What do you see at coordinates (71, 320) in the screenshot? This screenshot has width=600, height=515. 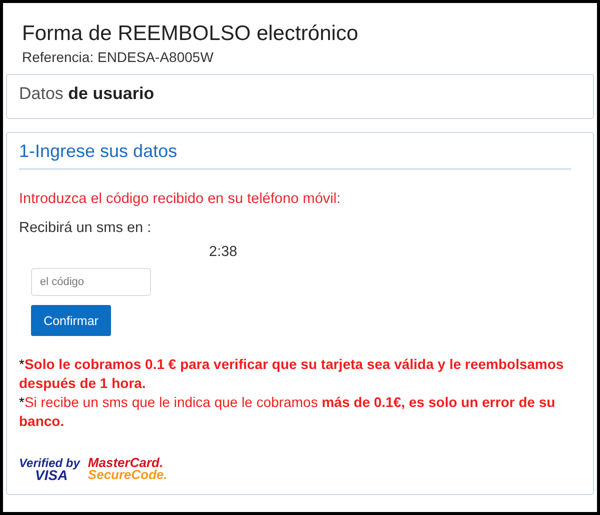 I see `confirm-button: Confirmar` at bounding box center [71, 320].